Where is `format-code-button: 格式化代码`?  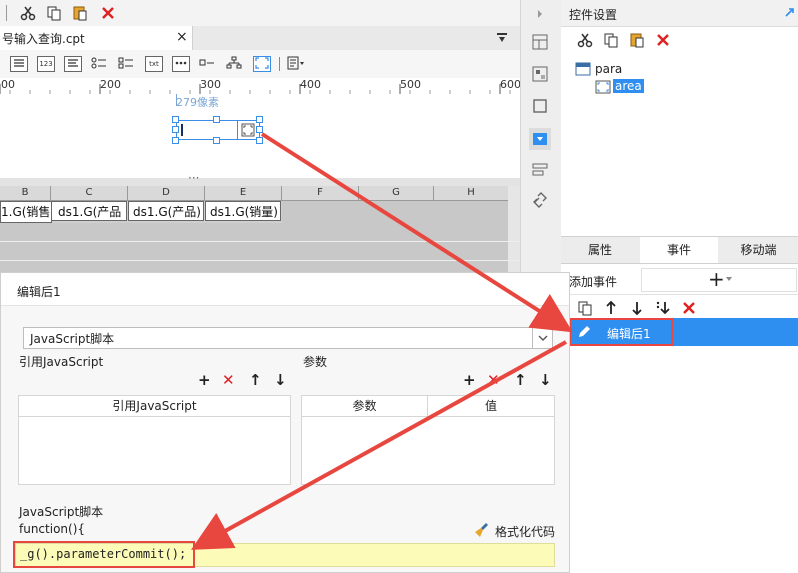
format-code-button: 格式化代码 is located at coordinates (525, 531).